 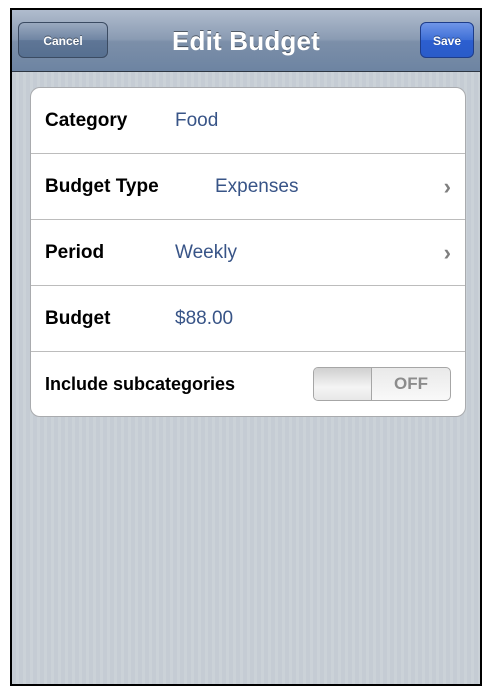 What do you see at coordinates (447, 40) in the screenshot?
I see `save-button: Save` at bounding box center [447, 40].